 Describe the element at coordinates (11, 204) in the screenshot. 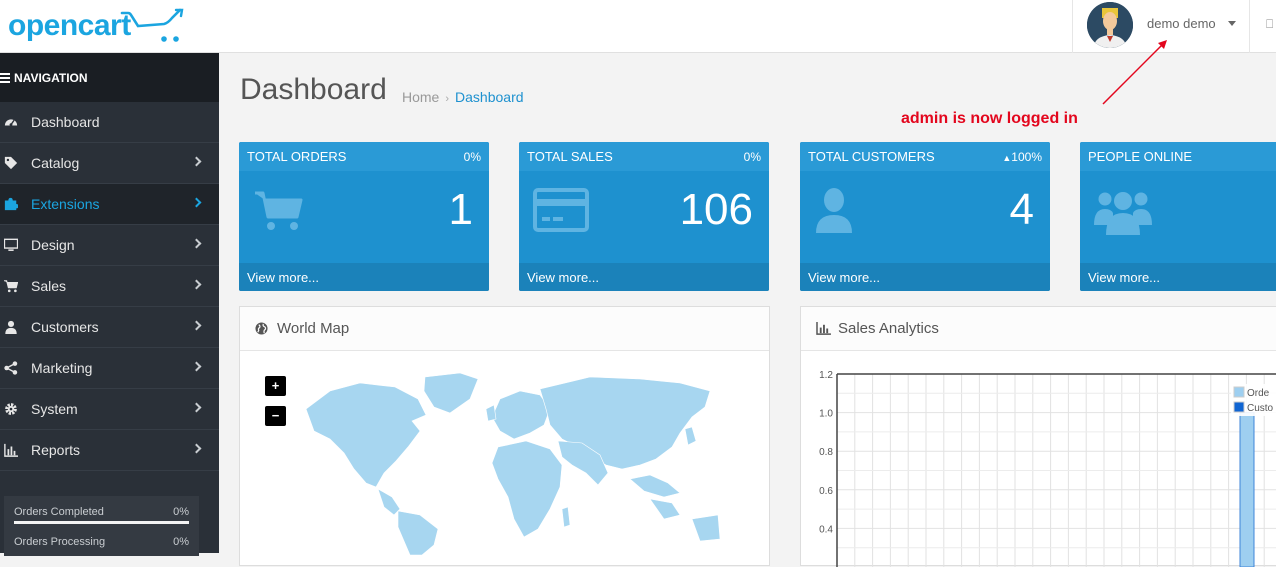

I see `puzzle-icon` at that location.